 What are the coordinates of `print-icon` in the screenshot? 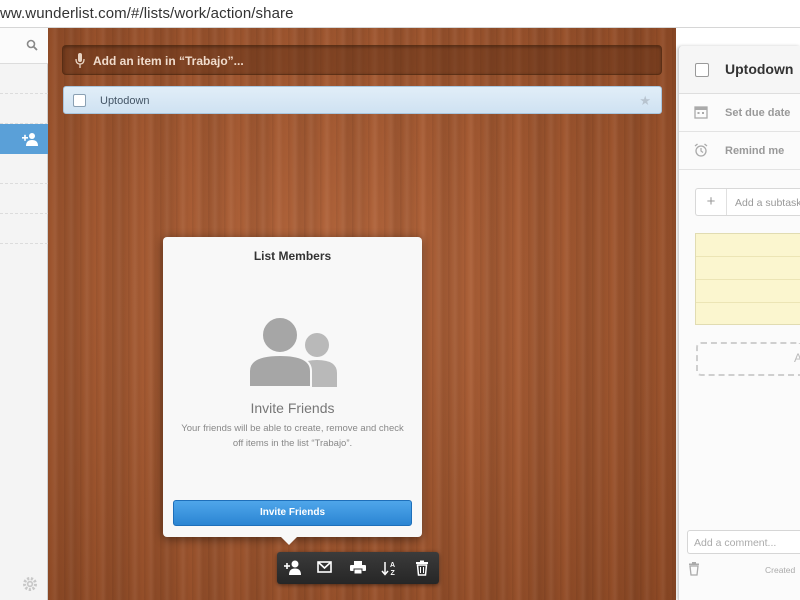 It's located at (358, 568).